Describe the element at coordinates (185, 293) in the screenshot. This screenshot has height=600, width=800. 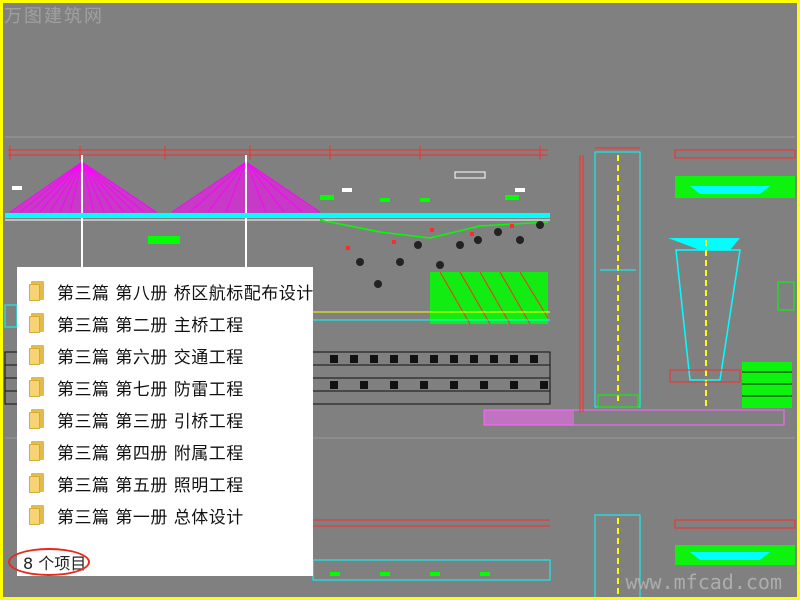
I see `folder-label: 第三篇 第八册 桥区航标配布设计` at that location.